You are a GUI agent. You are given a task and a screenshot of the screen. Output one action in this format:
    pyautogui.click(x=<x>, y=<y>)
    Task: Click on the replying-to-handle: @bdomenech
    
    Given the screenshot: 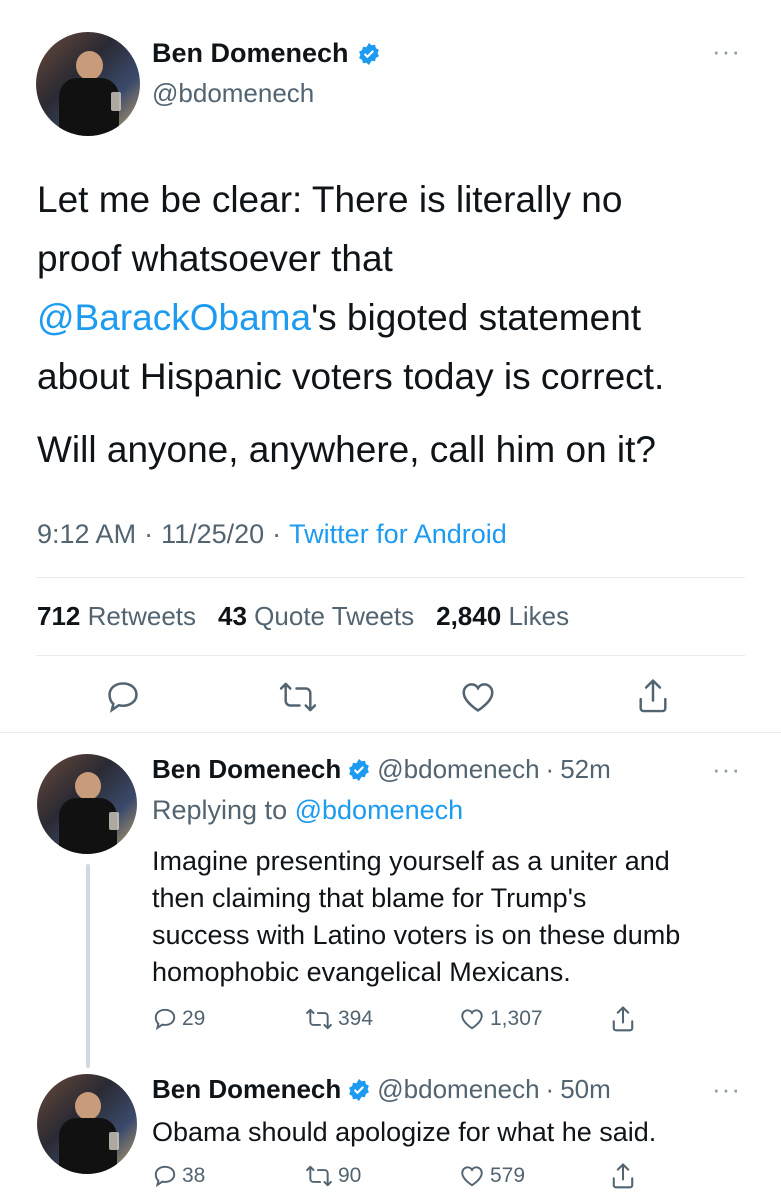 What is the action you would take?
    pyautogui.click(x=379, y=810)
    